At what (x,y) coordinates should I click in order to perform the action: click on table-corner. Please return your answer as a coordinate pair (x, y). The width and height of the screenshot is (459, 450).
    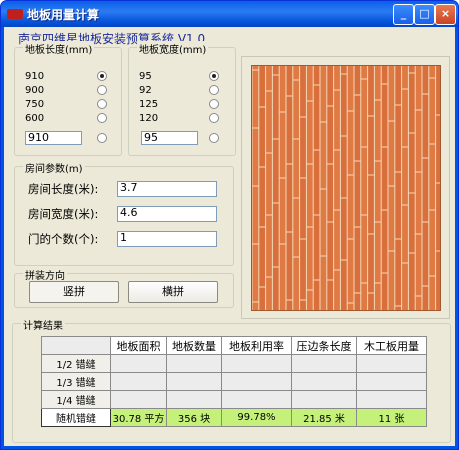
    Looking at the image, I should click on (76, 345).